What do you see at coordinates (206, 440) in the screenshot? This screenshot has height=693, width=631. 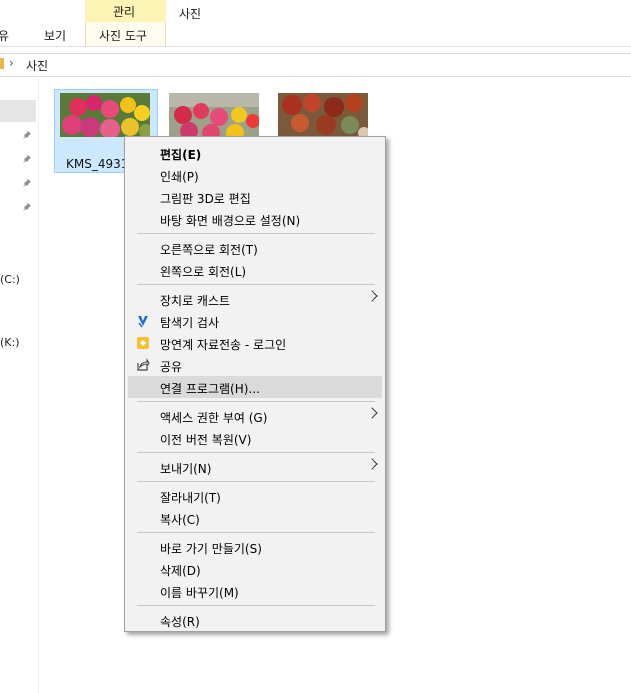 I see `menu-item-label: 이전 버전 복원(V)` at bounding box center [206, 440].